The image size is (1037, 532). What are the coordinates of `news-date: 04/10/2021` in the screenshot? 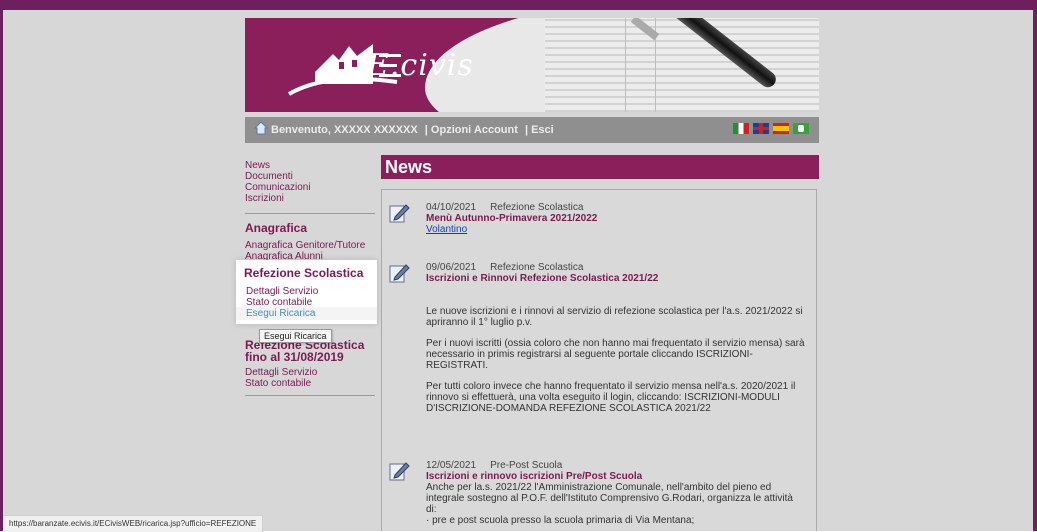 It's located at (451, 207).